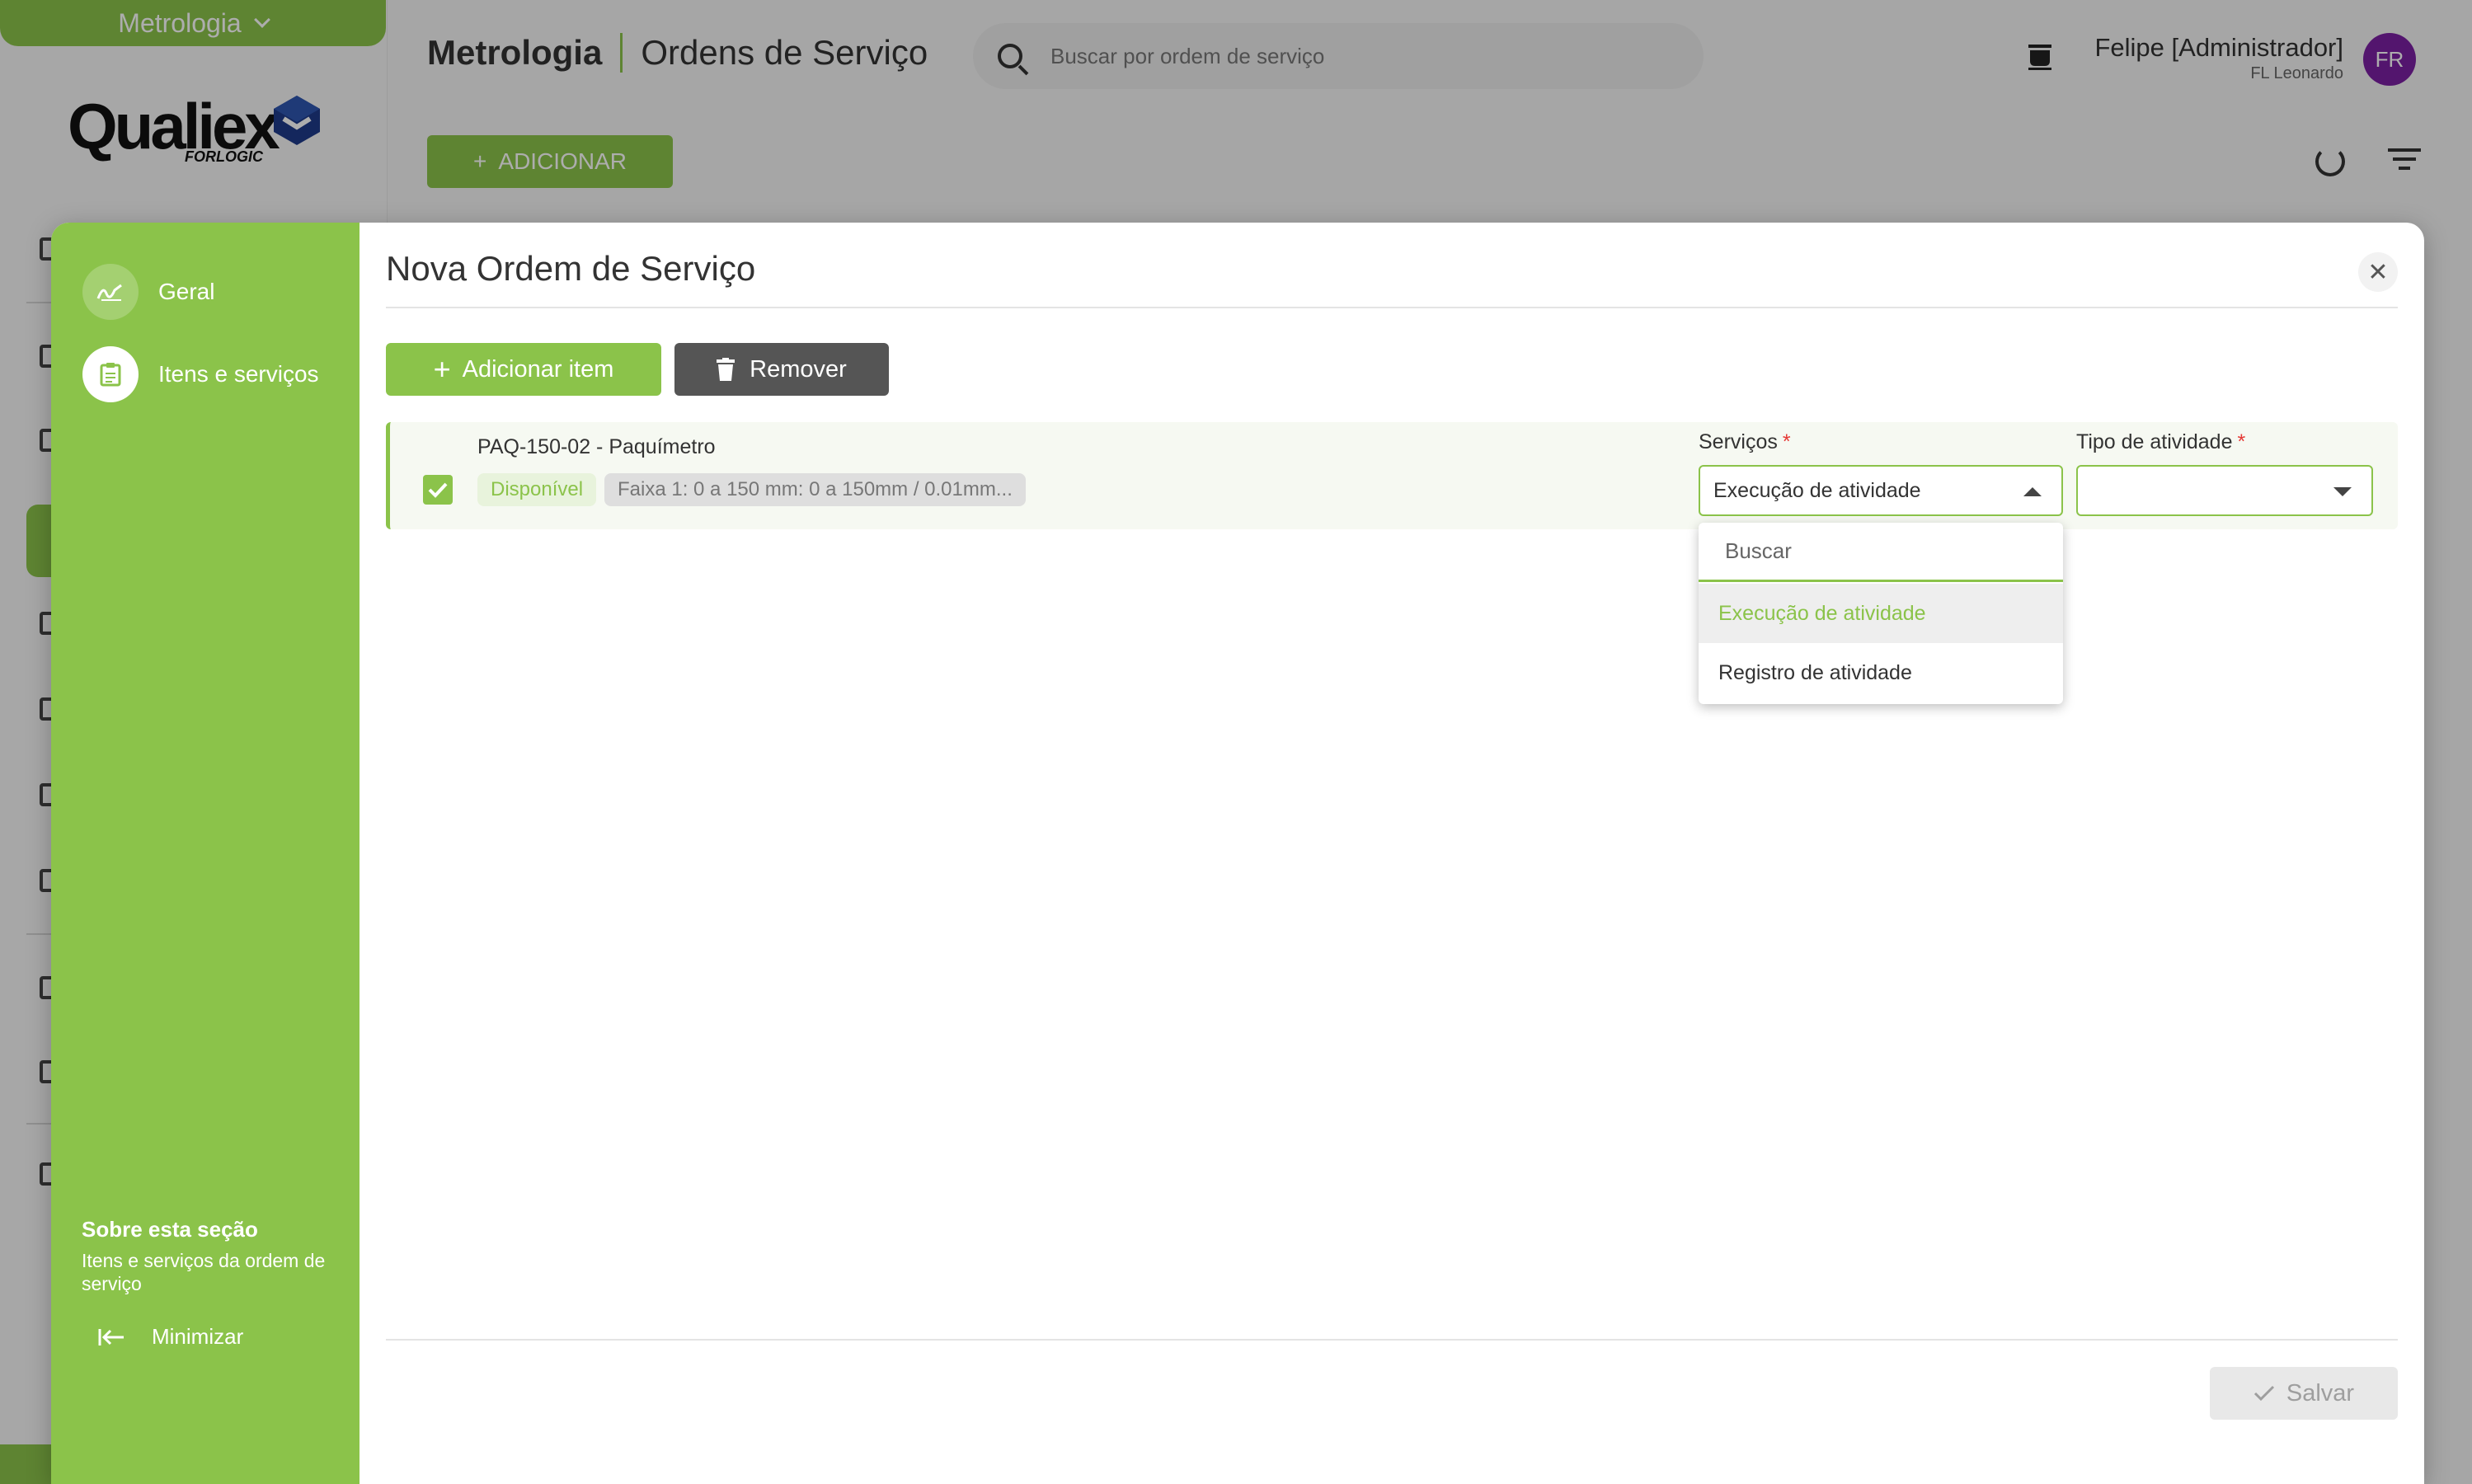 This screenshot has height=1484, width=2472. What do you see at coordinates (538, 369) in the screenshot?
I see `add-item-label: Adicionar item` at bounding box center [538, 369].